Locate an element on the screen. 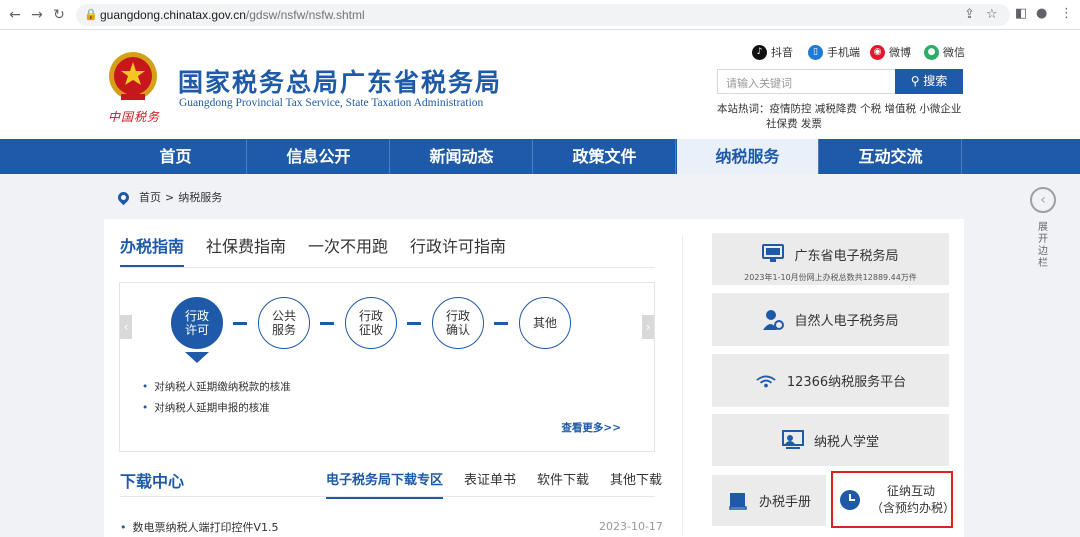  site-title: 国家税务总局广东省税务局 is located at coordinates (340, 81).